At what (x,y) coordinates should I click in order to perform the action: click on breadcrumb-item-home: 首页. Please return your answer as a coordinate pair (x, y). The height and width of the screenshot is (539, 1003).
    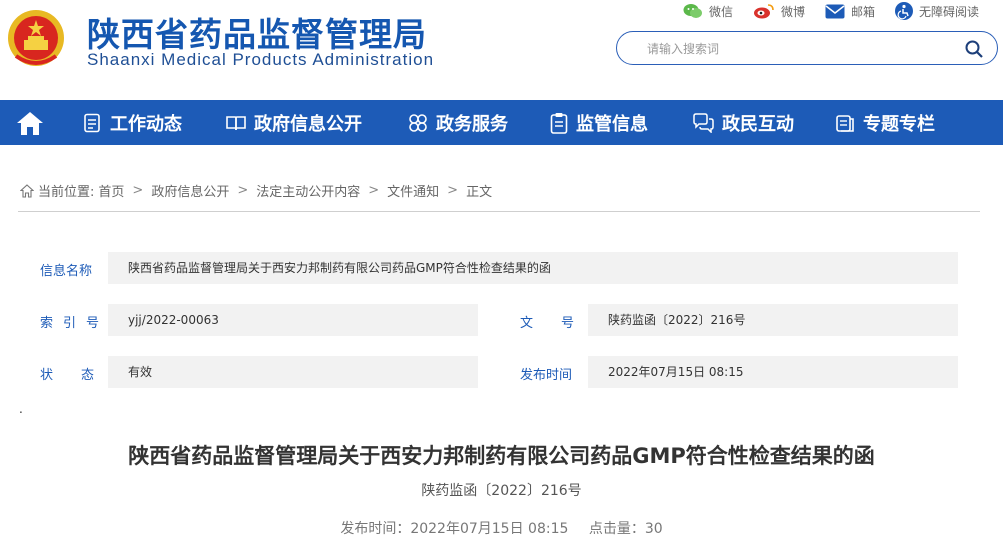
    Looking at the image, I should click on (111, 190).